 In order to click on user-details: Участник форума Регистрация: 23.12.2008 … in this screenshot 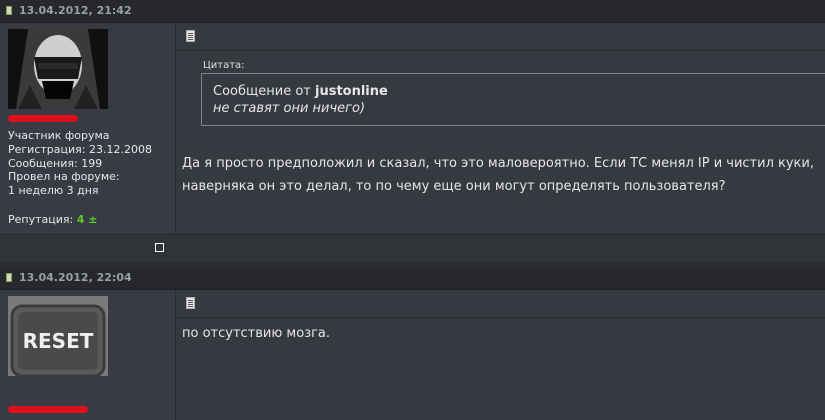, I will do `click(80, 163)`.